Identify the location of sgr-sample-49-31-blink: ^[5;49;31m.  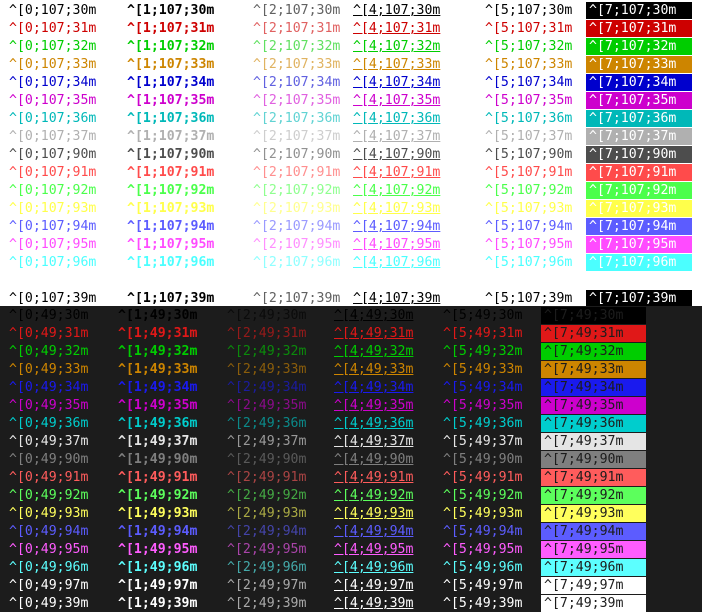
(483, 333).